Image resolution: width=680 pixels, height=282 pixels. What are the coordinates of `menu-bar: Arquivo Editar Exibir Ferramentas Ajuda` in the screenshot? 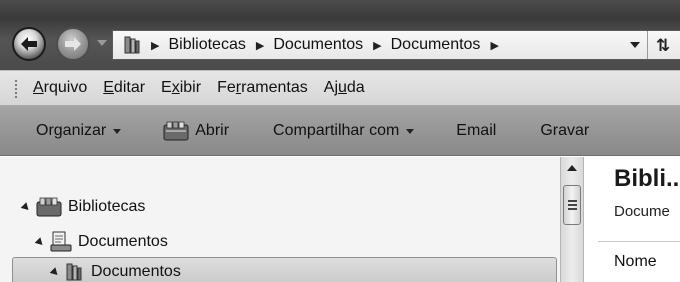 It's located at (340, 88).